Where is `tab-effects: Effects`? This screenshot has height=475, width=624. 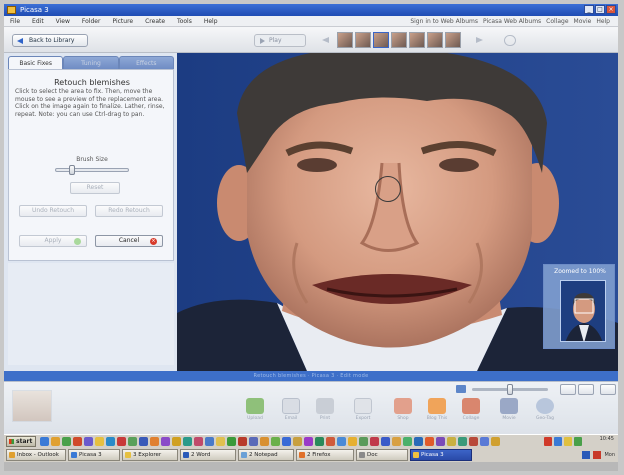
tab-effects: Effects is located at coordinates (146, 62).